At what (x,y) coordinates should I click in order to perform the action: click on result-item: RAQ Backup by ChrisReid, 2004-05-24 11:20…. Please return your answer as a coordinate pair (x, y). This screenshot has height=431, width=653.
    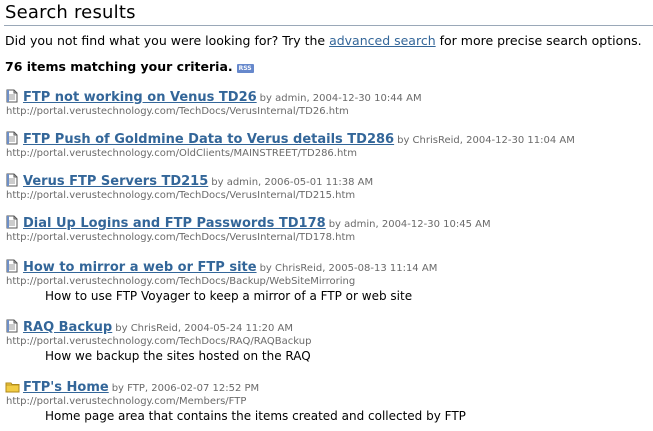
    Looking at the image, I should click on (158, 340).